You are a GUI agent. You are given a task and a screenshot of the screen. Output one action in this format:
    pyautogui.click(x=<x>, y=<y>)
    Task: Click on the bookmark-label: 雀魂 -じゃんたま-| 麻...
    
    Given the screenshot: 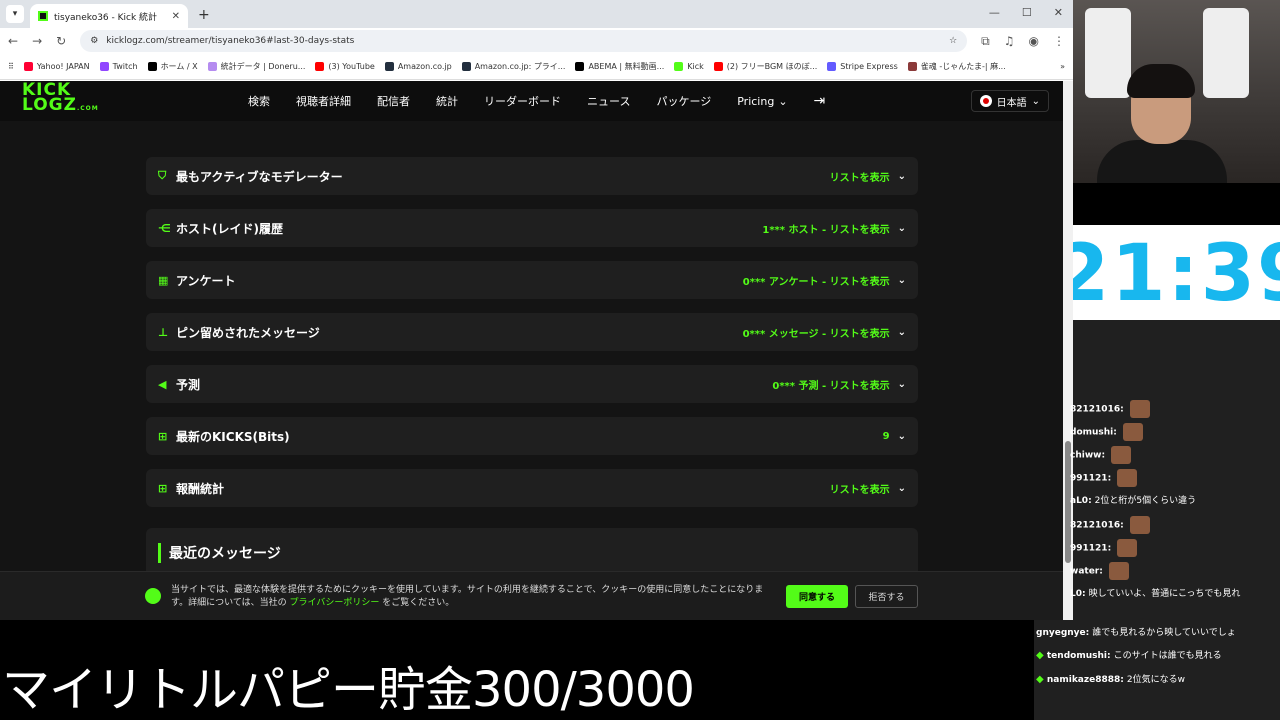 What is the action you would take?
    pyautogui.click(x=963, y=66)
    